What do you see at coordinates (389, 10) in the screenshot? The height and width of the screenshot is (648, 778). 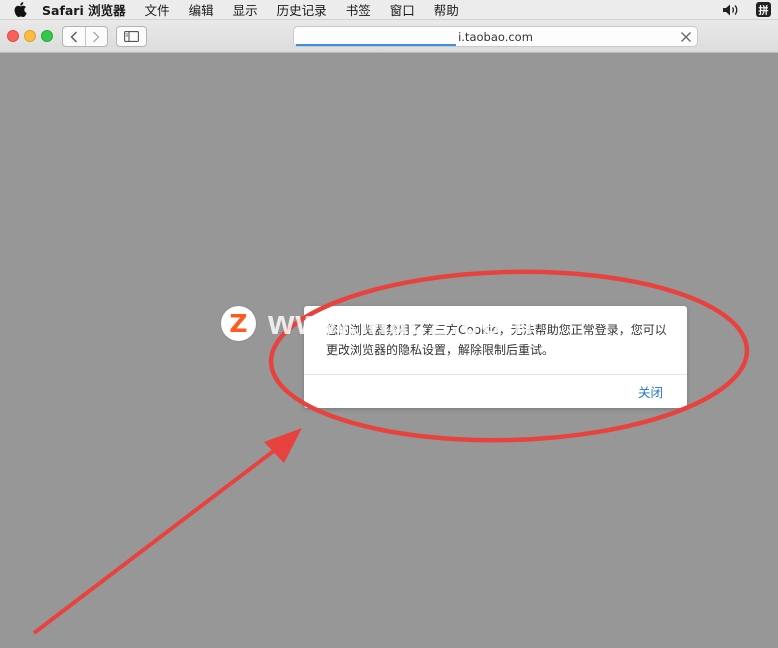 I see `menu-bar: Safari 浏览器 文件 编辑 显示 历史记录 书签 窗口 帮助 拼` at bounding box center [389, 10].